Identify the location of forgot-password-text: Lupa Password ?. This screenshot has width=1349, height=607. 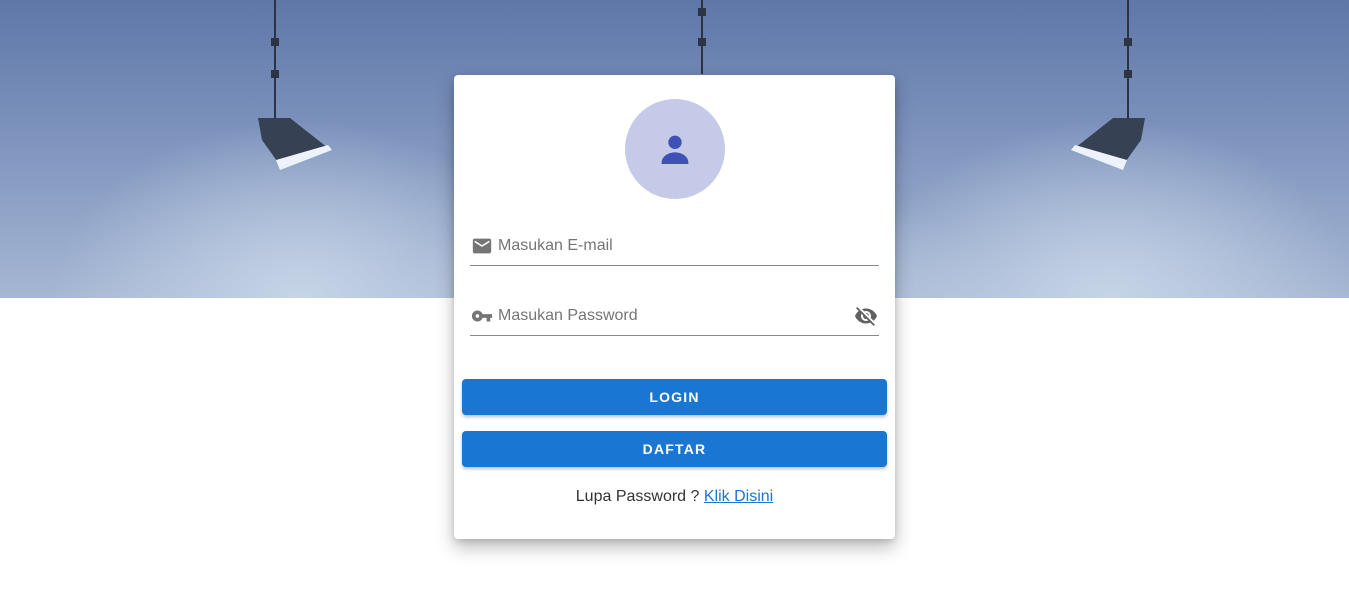
(637, 496).